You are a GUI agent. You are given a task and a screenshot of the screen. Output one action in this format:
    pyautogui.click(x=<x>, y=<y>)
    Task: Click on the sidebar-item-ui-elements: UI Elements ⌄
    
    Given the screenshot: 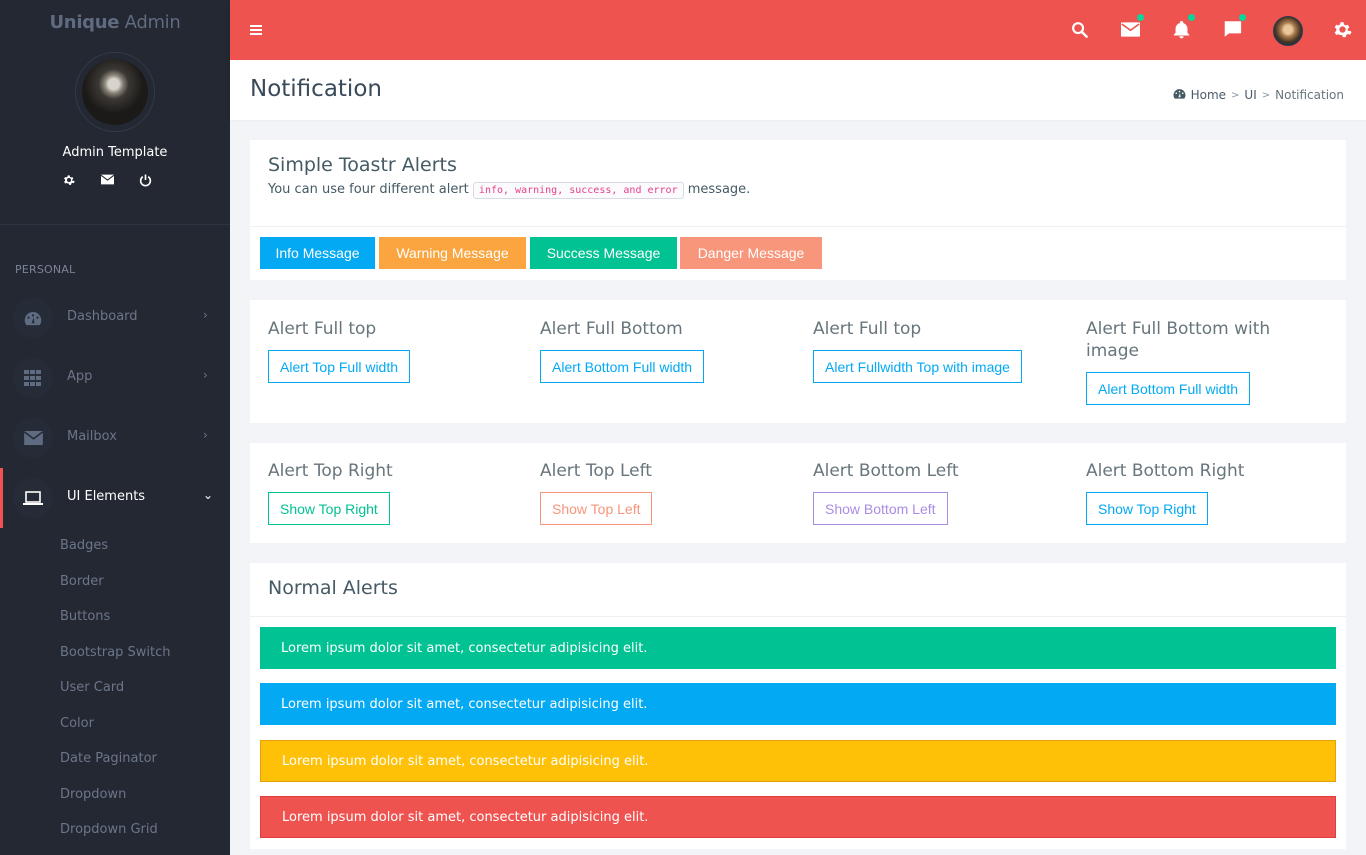 What is the action you would take?
    pyautogui.click(x=115, y=498)
    